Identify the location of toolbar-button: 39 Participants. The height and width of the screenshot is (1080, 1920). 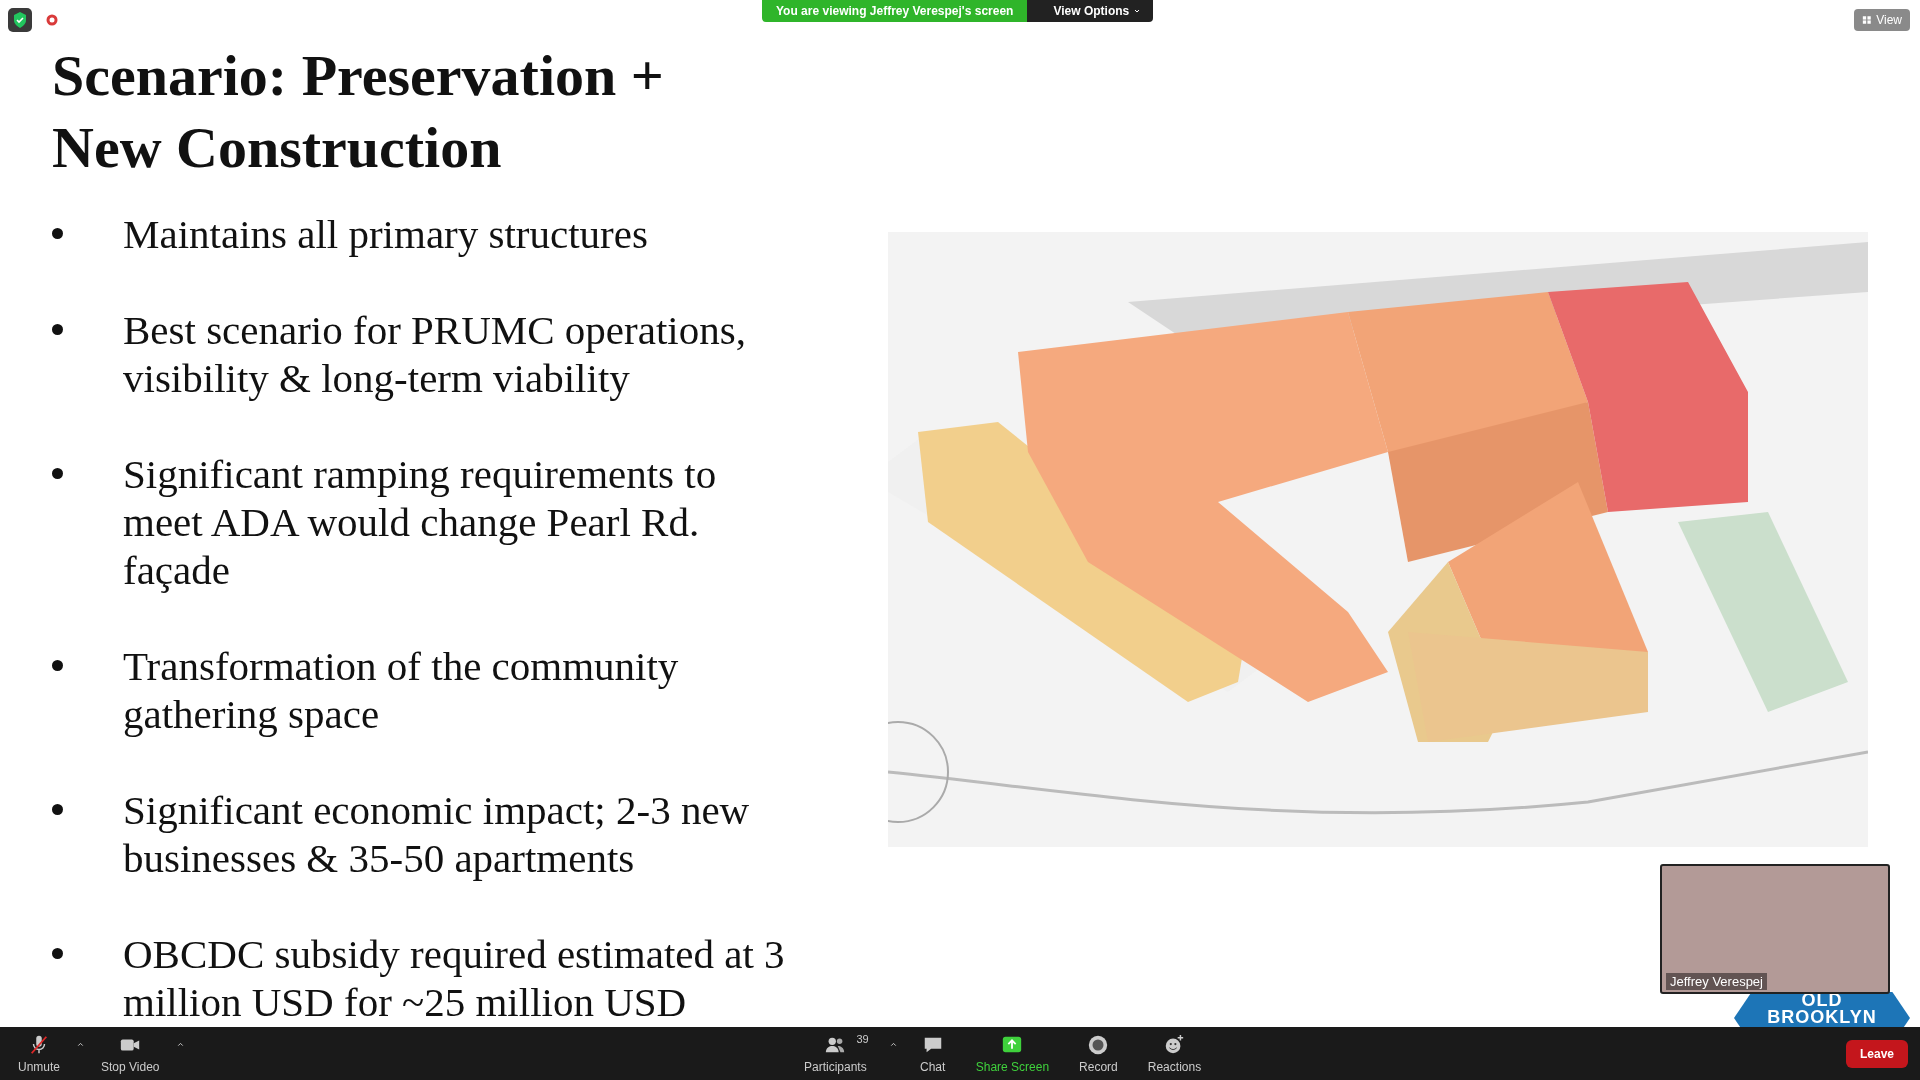
(835, 1053).